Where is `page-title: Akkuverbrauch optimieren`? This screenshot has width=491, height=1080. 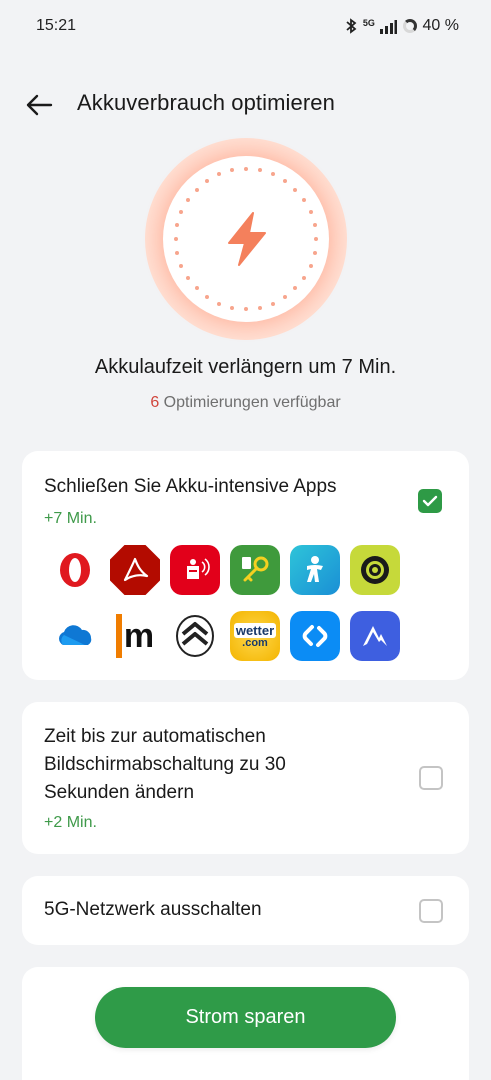
page-title: Akkuverbrauch optimieren is located at coordinates (206, 102).